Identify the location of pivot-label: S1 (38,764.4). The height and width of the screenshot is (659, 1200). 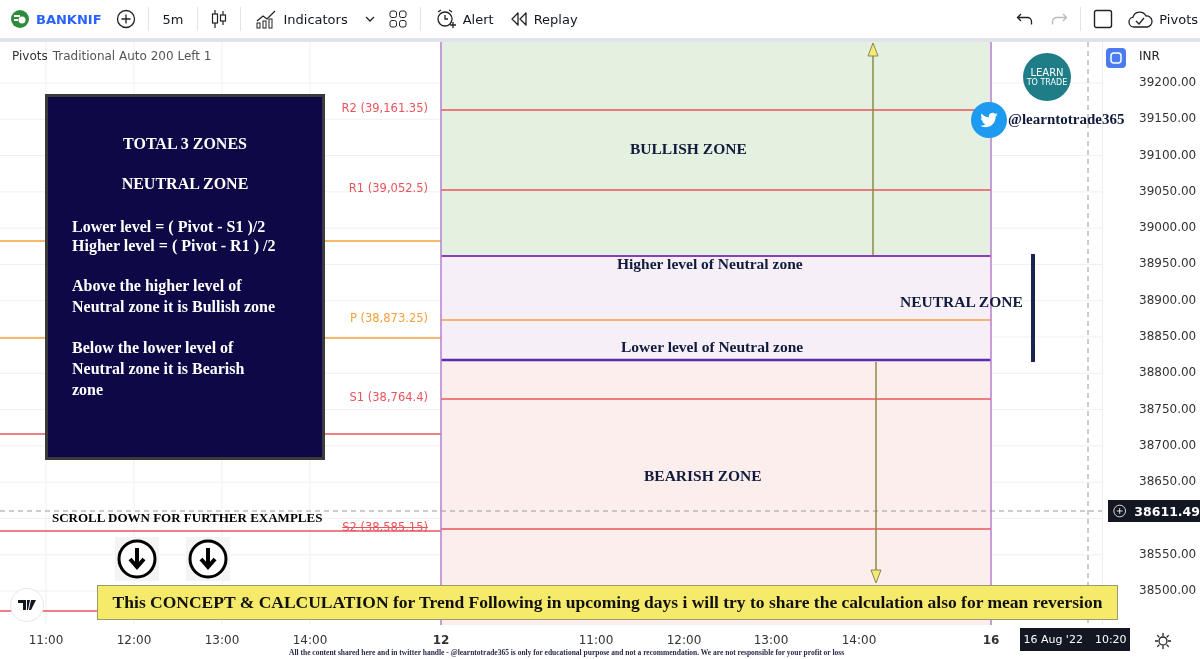
(388, 397).